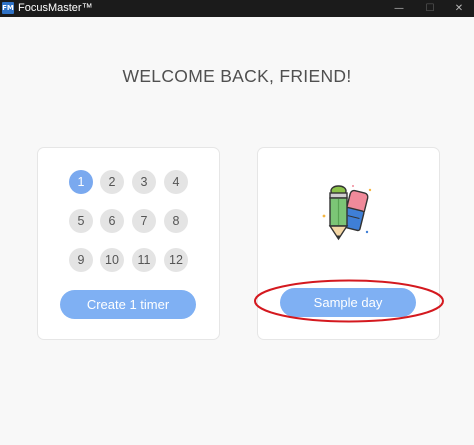 This screenshot has height=445, width=474. I want to click on timer-count-9: 9, so click(81, 260).